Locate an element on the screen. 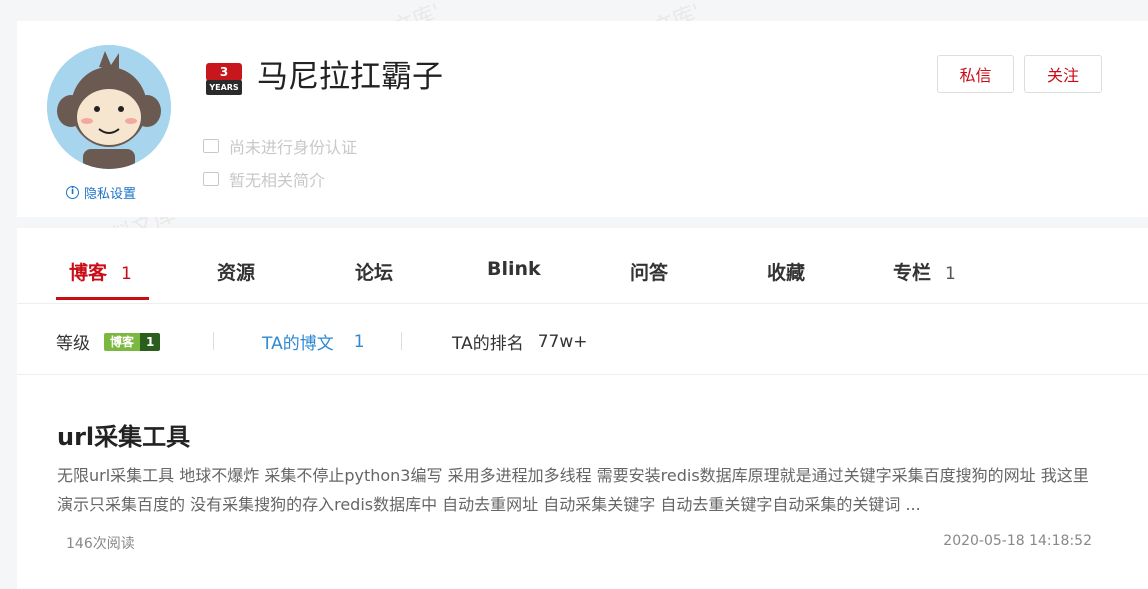  id-card-icon is located at coordinates (211, 146).